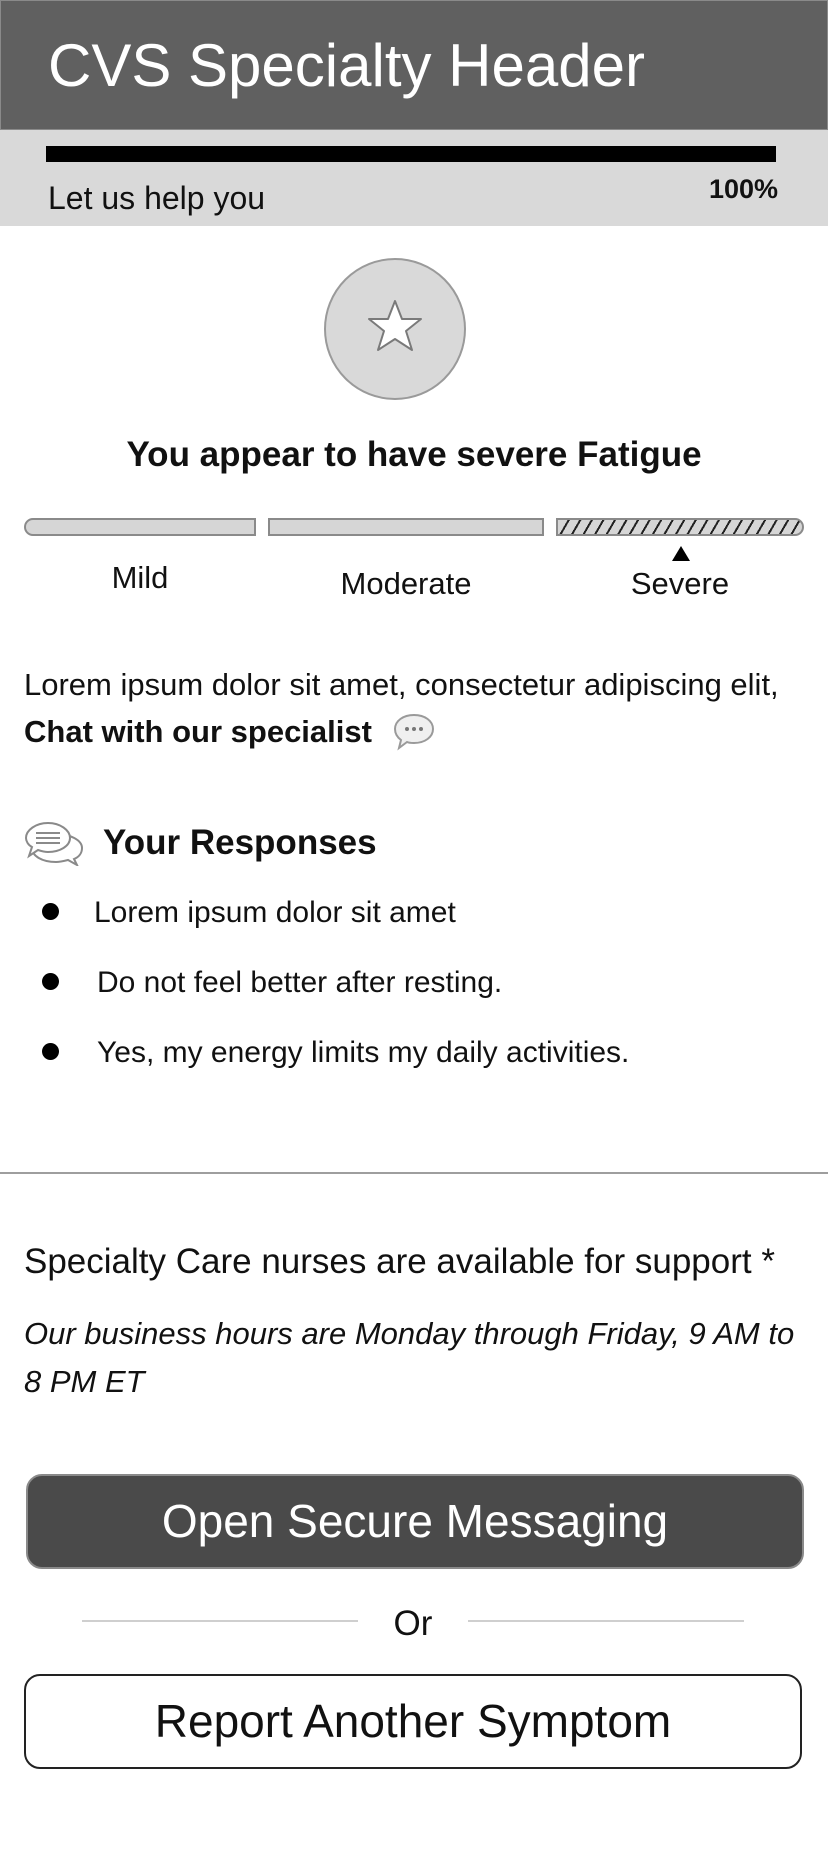 Image resolution: width=828 pixels, height=1858 pixels. What do you see at coordinates (406, 527) in the screenshot?
I see `severity-segment-moderate` at bounding box center [406, 527].